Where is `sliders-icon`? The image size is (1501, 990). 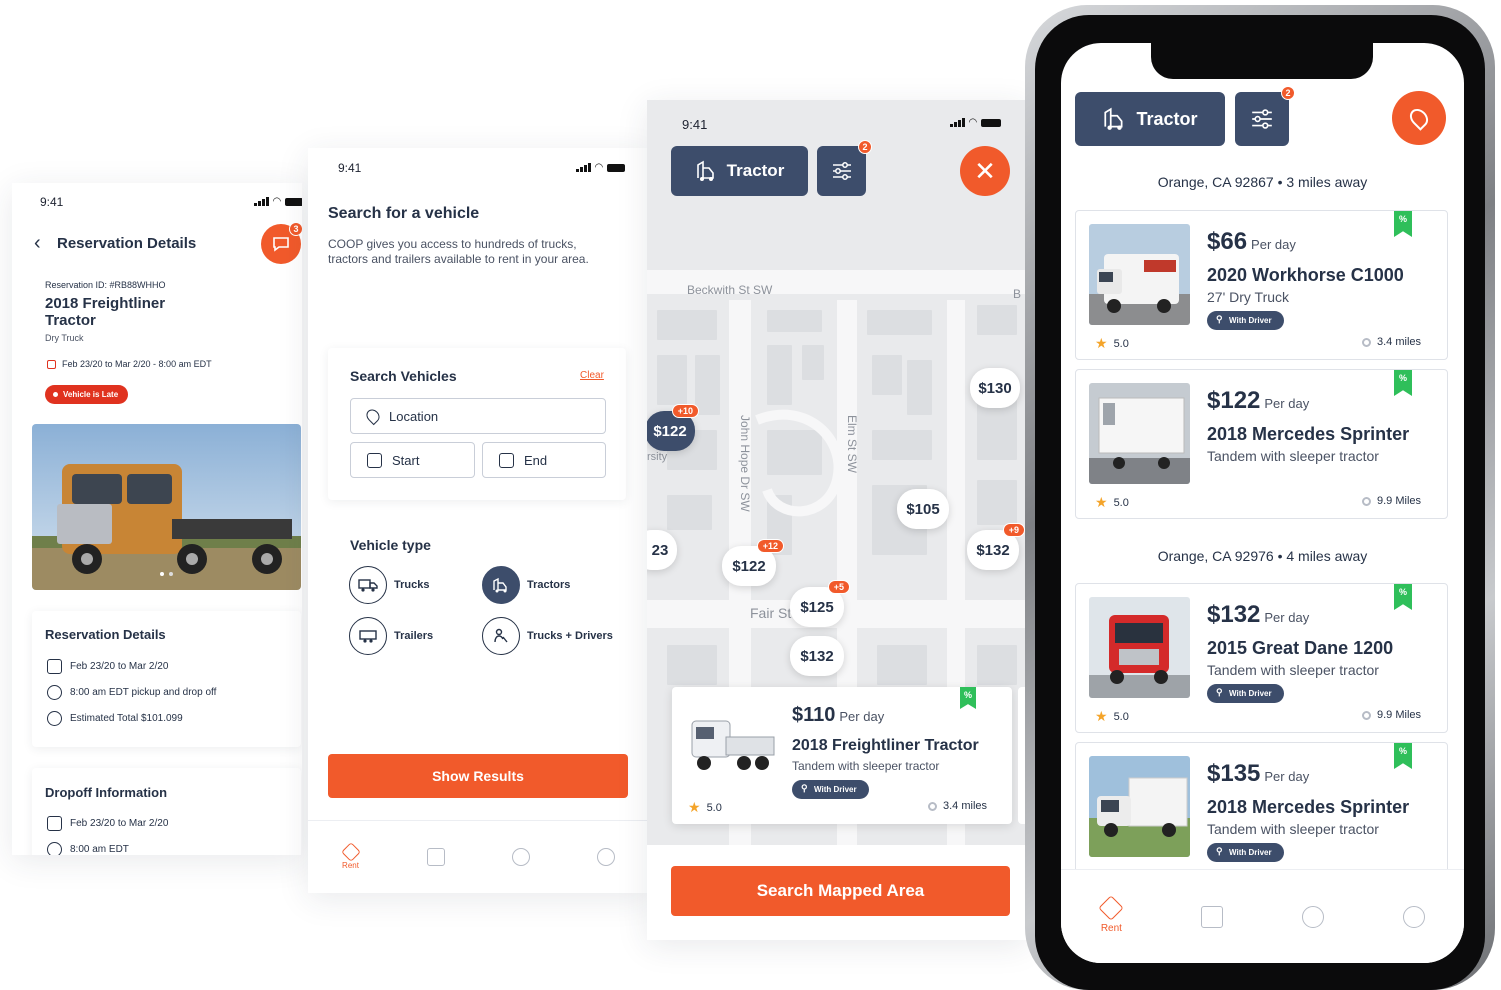 sliders-icon is located at coordinates (841, 171).